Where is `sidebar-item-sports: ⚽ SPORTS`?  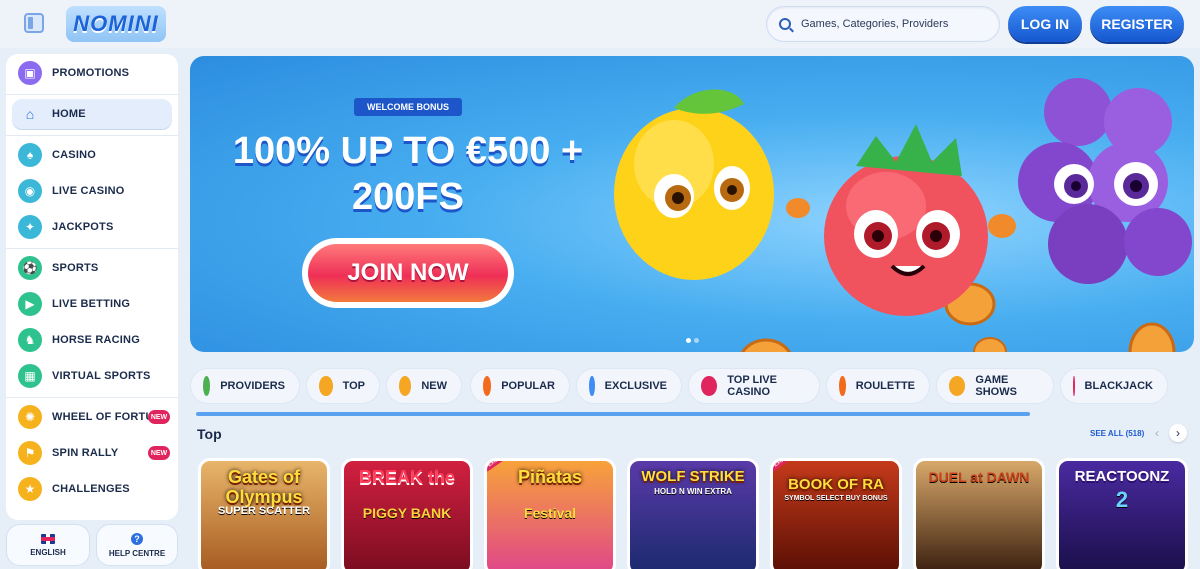 sidebar-item-sports: ⚽ SPORTS is located at coordinates (92, 268).